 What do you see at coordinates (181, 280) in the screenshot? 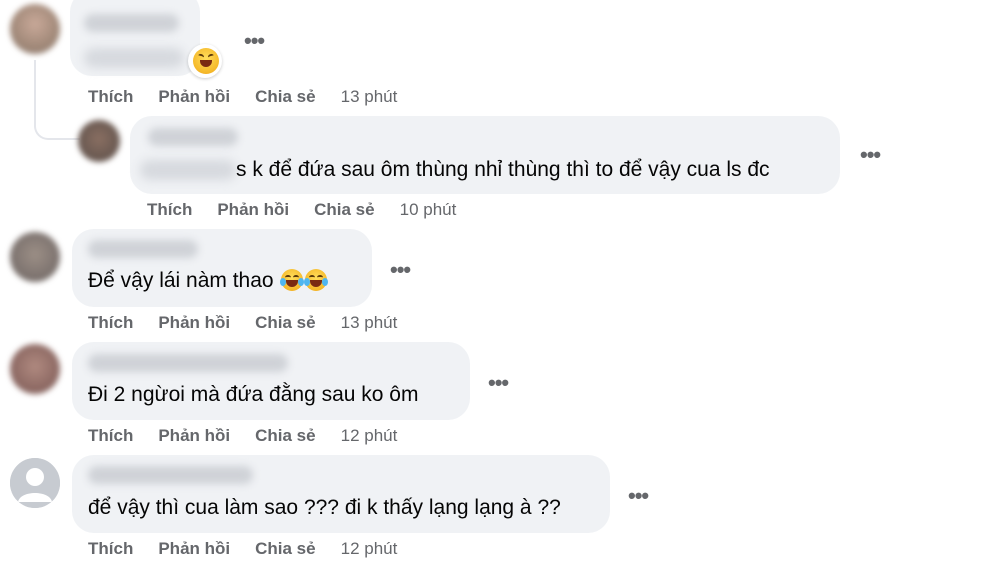
I see `comment-text-content: Để vậy lái nàm thao` at bounding box center [181, 280].